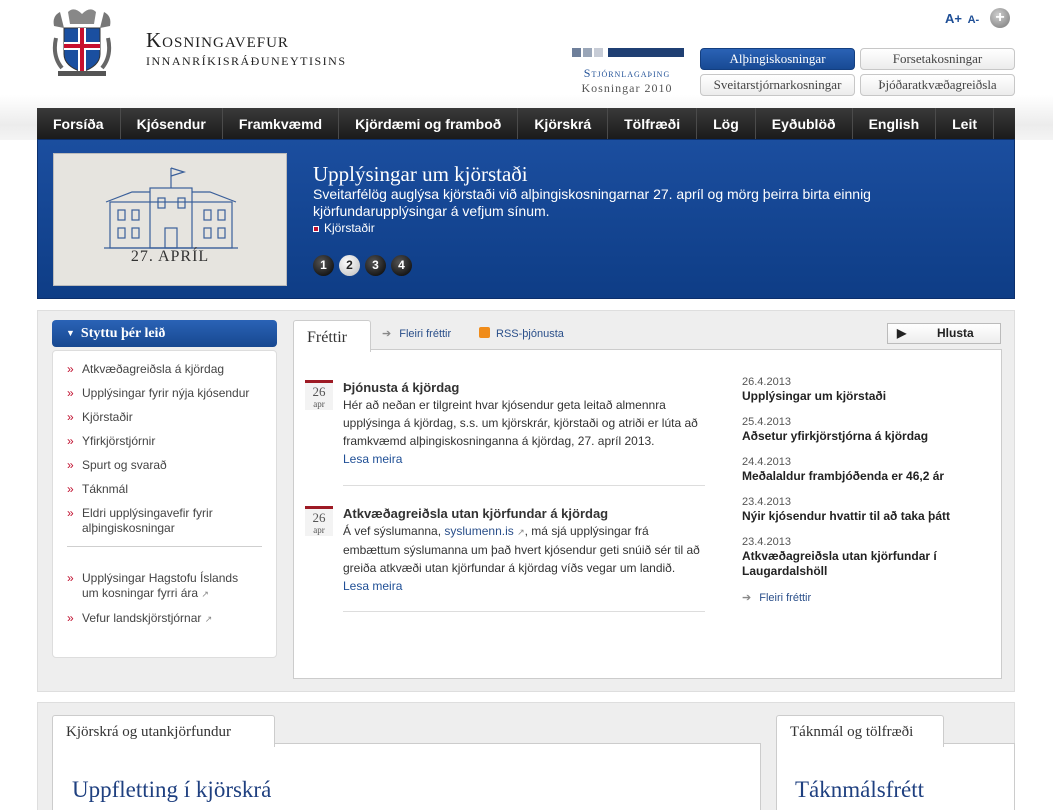  Describe the element at coordinates (937, 85) in the screenshot. I see `election-button-thjodaratkvaedagreidsla: Þjóðaratkvæðagreiðsla` at that location.